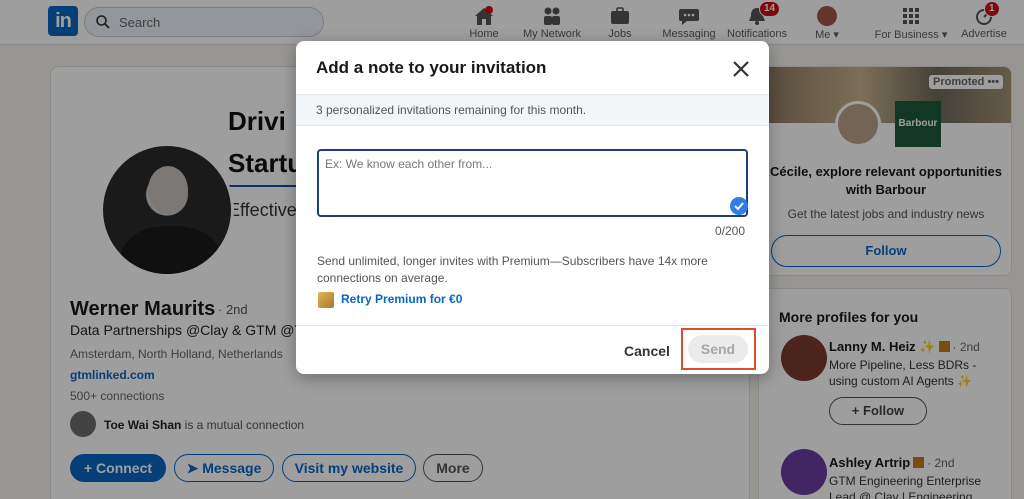  Describe the element at coordinates (730, 231) in the screenshot. I see `character-counter: 0/200` at that location.